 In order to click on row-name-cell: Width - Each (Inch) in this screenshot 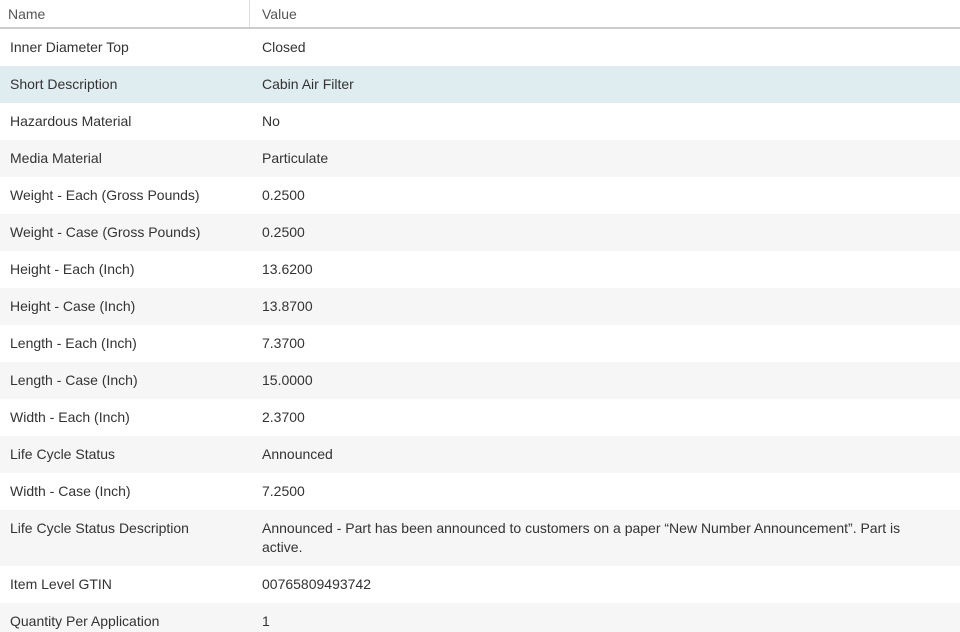, I will do `click(70, 417)`.